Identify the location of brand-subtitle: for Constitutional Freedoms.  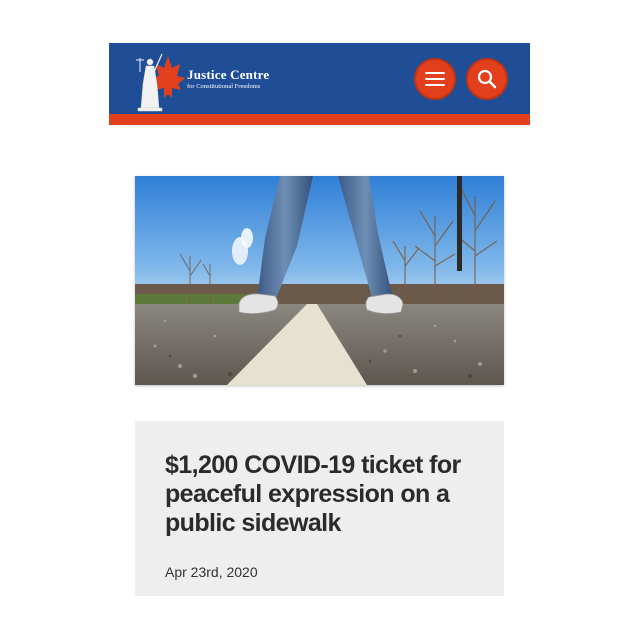
(224, 86).